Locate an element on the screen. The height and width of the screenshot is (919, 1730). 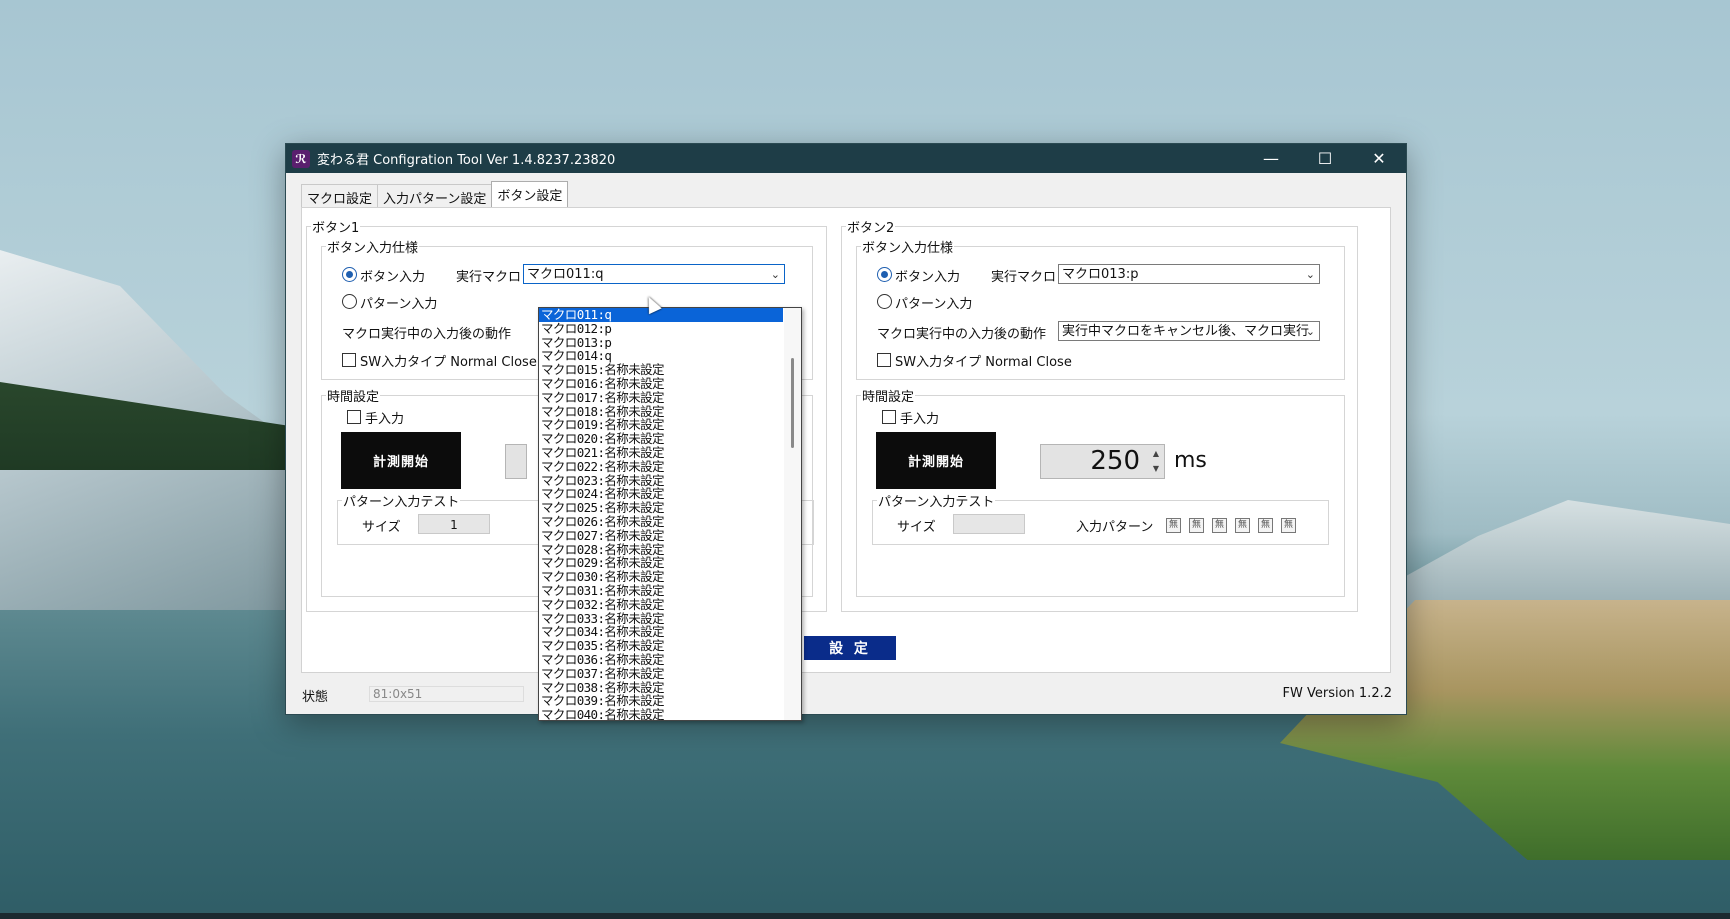
dropdown-item: マクロ039:名称未設定 is located at coordinates (661, 701).